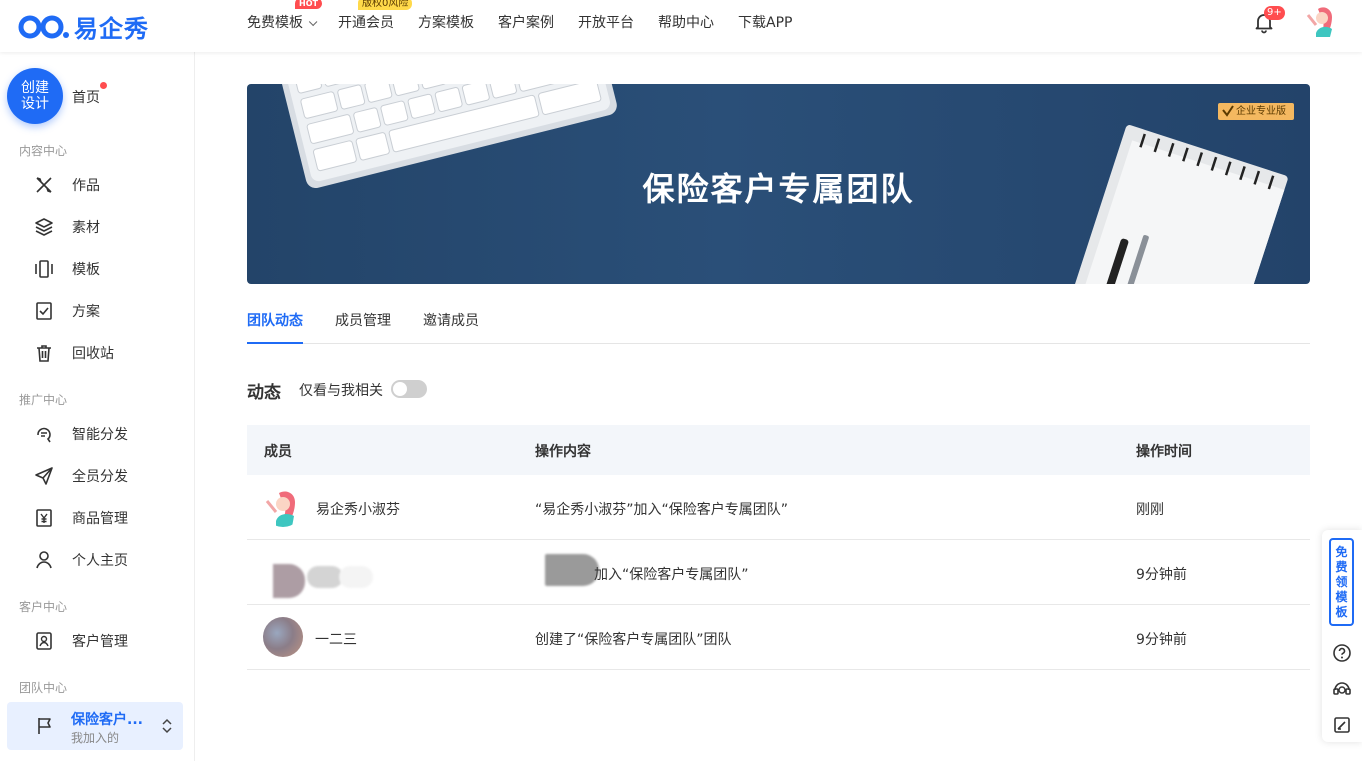 The width and height of the screenshot is (1362, 761). I want to click on template-icon, so click(44, 269).